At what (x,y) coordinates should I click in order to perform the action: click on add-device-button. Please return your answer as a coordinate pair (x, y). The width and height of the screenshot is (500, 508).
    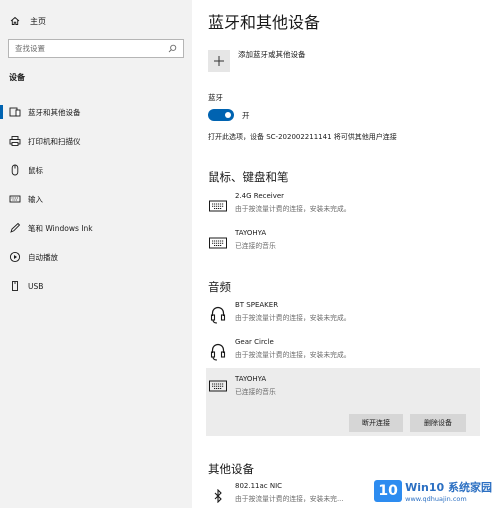
    Looking at the image, I should click on (219, 61).